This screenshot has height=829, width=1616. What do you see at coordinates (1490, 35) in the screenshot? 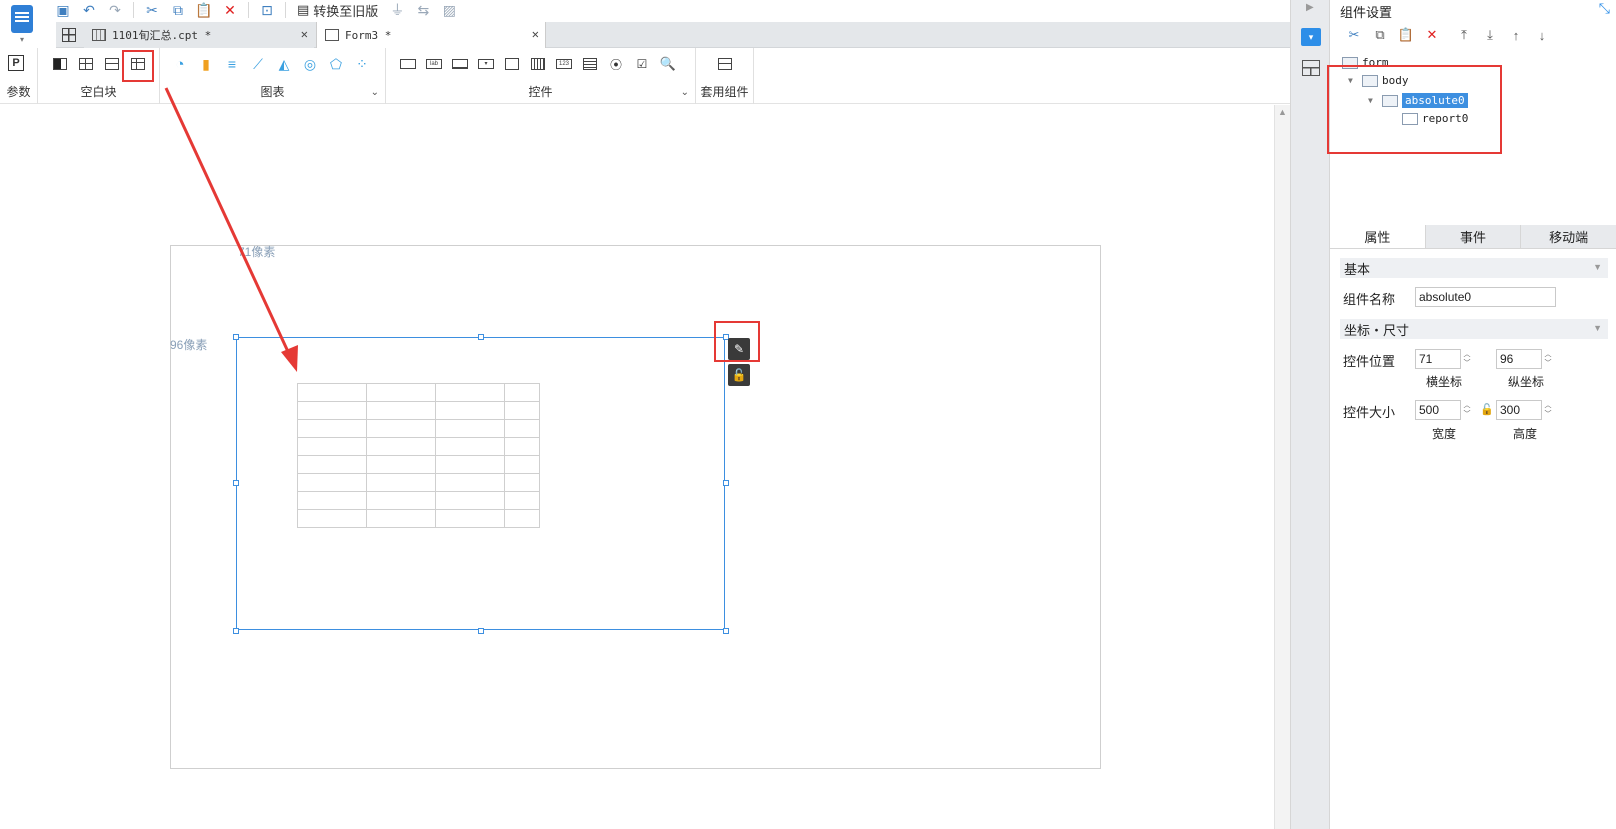
I see `move-bottom-icon: ⤓` at bounding box center [1490, 35].